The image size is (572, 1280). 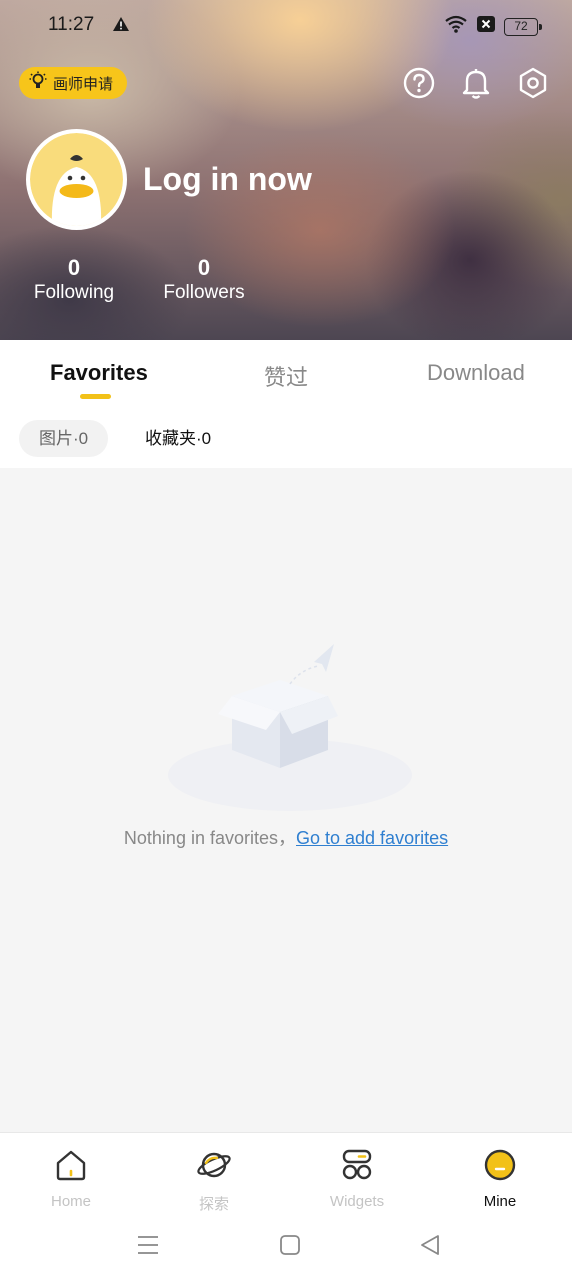 I want to click on bell-icon, so click(x=476, y=83).